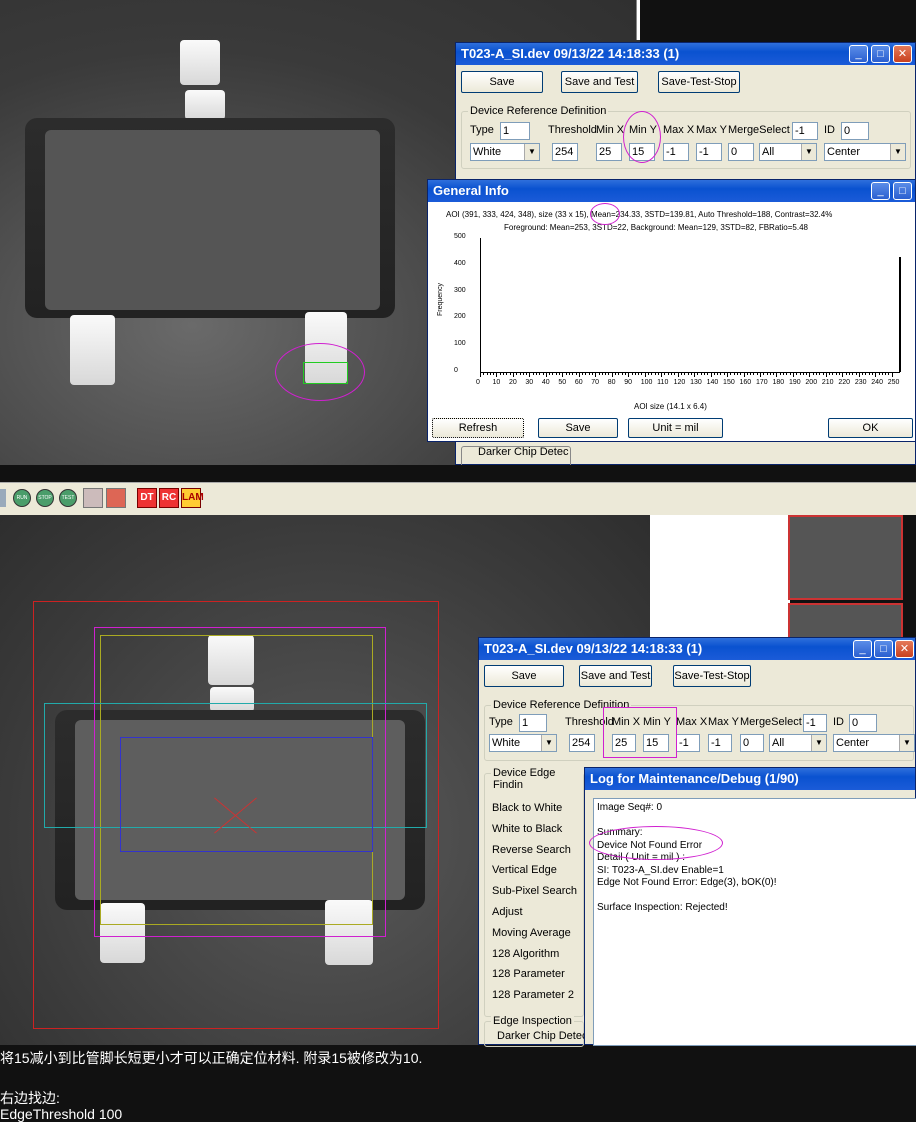  I want to click on edge-option-9: 128 Parameter 2, so click(533, 995).